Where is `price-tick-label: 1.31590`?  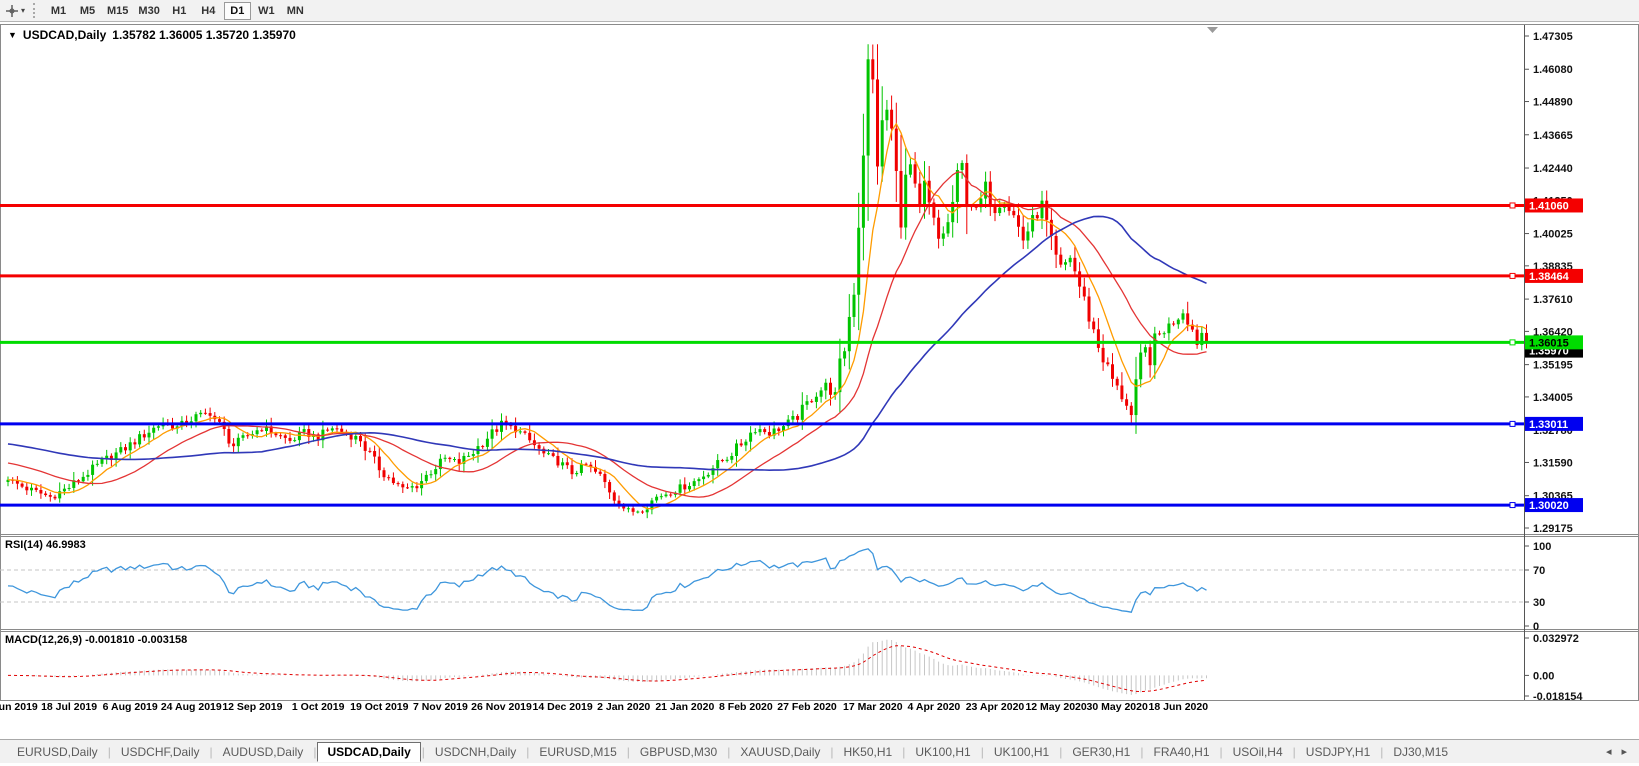 price-tick-label: 1.31590 is located at coordinates (1553, 463).